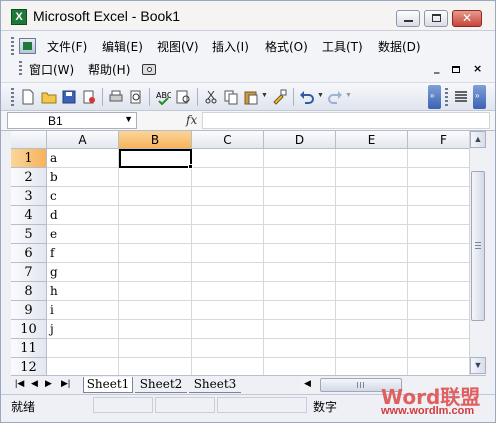 This screenshot has width=496, height=423. I want to click on cell-a4: d, so click(83, 215).